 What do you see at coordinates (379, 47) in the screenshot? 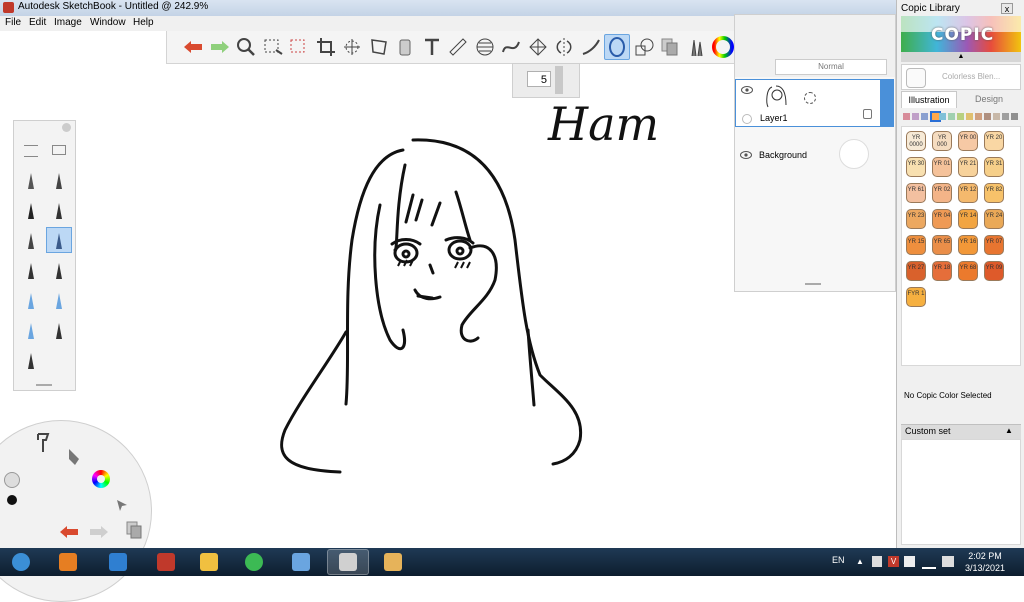
I see `distort-icon` at bounding box center [379, 47].